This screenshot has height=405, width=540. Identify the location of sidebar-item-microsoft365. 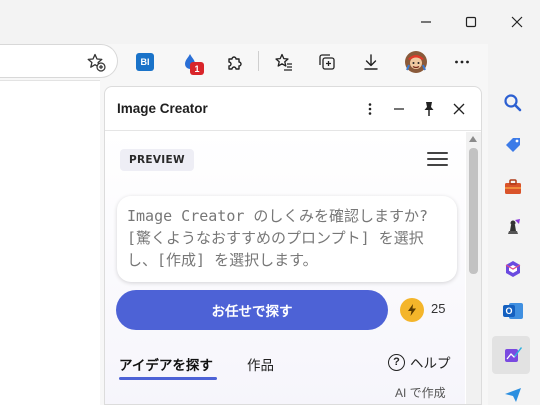
(513, 269).